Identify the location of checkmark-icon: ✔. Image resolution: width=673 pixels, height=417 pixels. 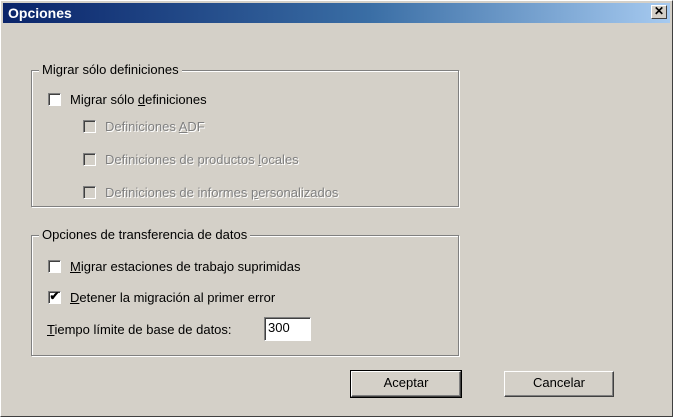
(54, 295).